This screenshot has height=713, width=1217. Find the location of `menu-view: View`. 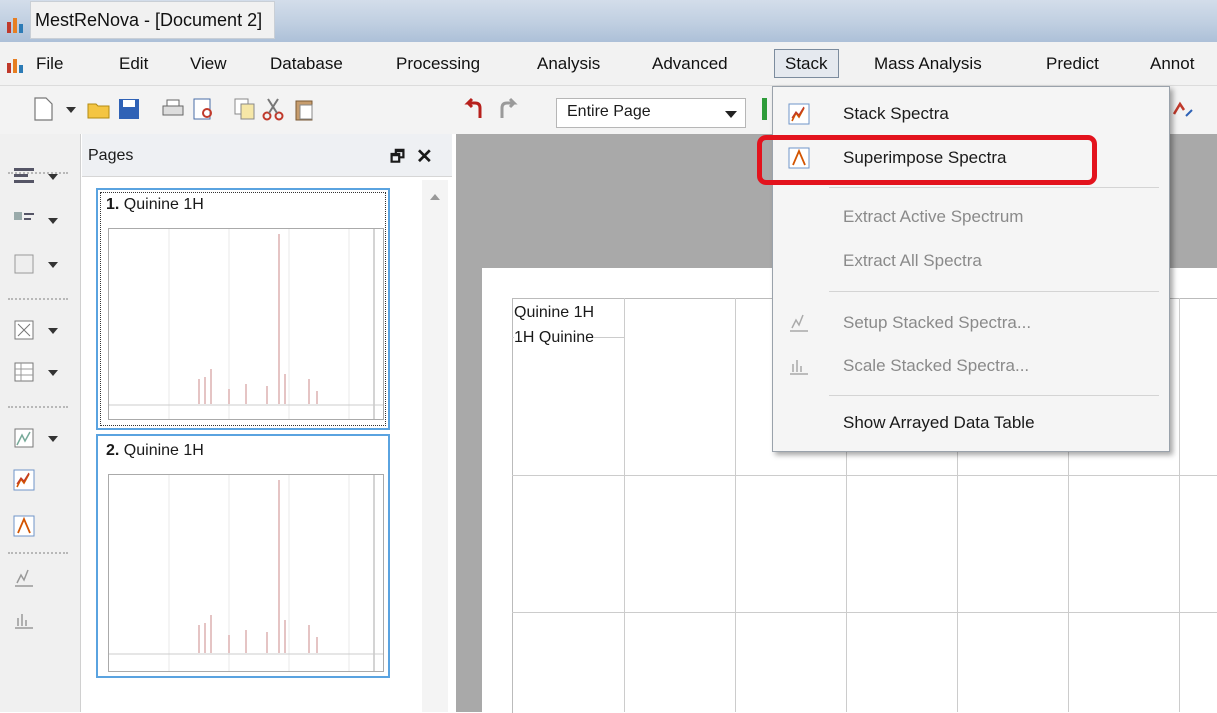

menu-view: View is located at coordinates (208, 63).